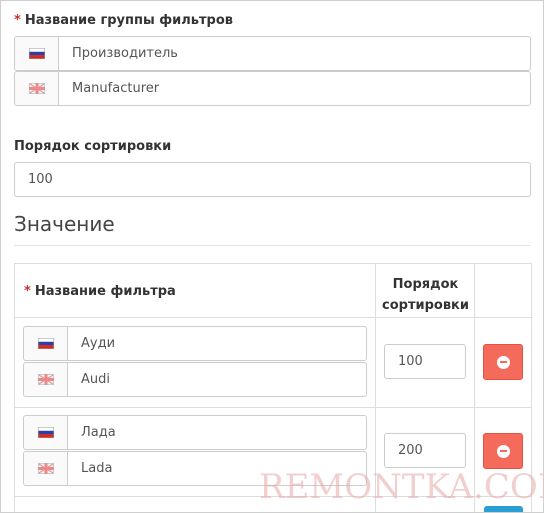 This screenshot has height=513, width=544. I want to click on column-header-sort-line2: сортировки, so click(425, 305).